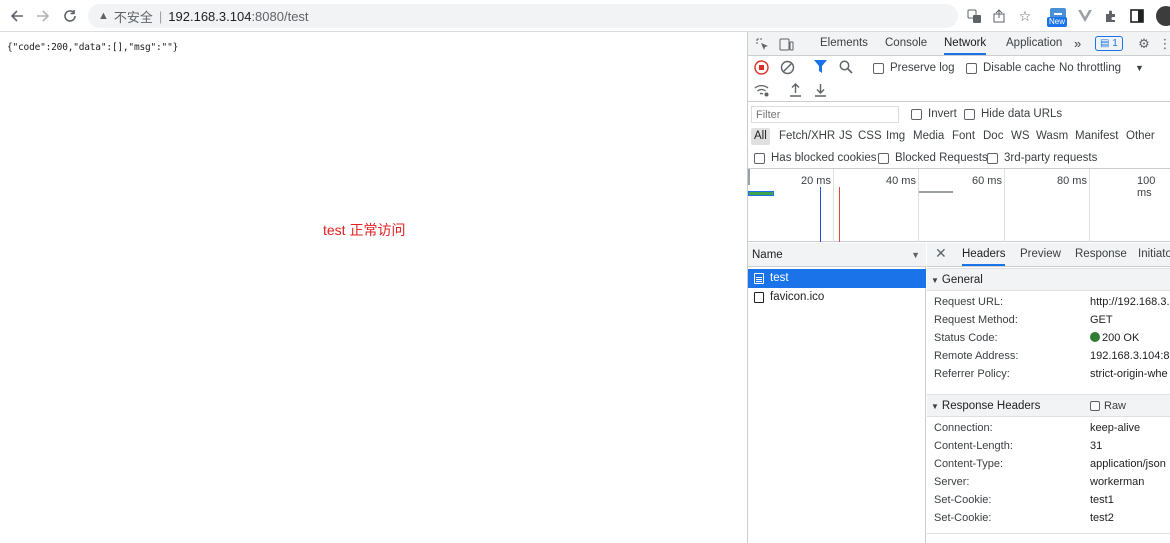 This screenshot has height=543, width=1170. Describe the element at coordinates (934, 114) in the screenshot. I see `invert-checkbox: Invert` at that location.